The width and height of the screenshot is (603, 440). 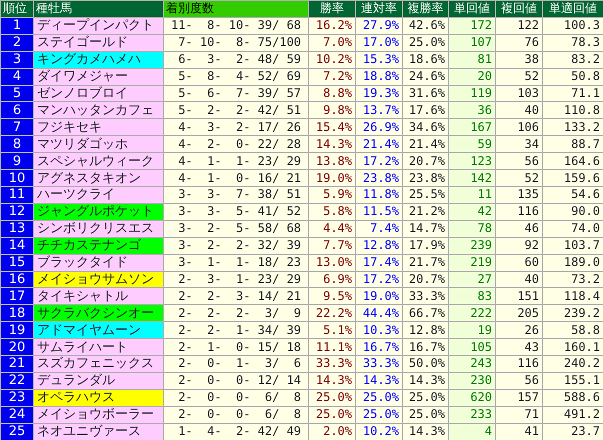 What do you see at coordinates (17, 211) in the screenshot?
I see `rank-cell: 12` at bounding box center [17, 211].